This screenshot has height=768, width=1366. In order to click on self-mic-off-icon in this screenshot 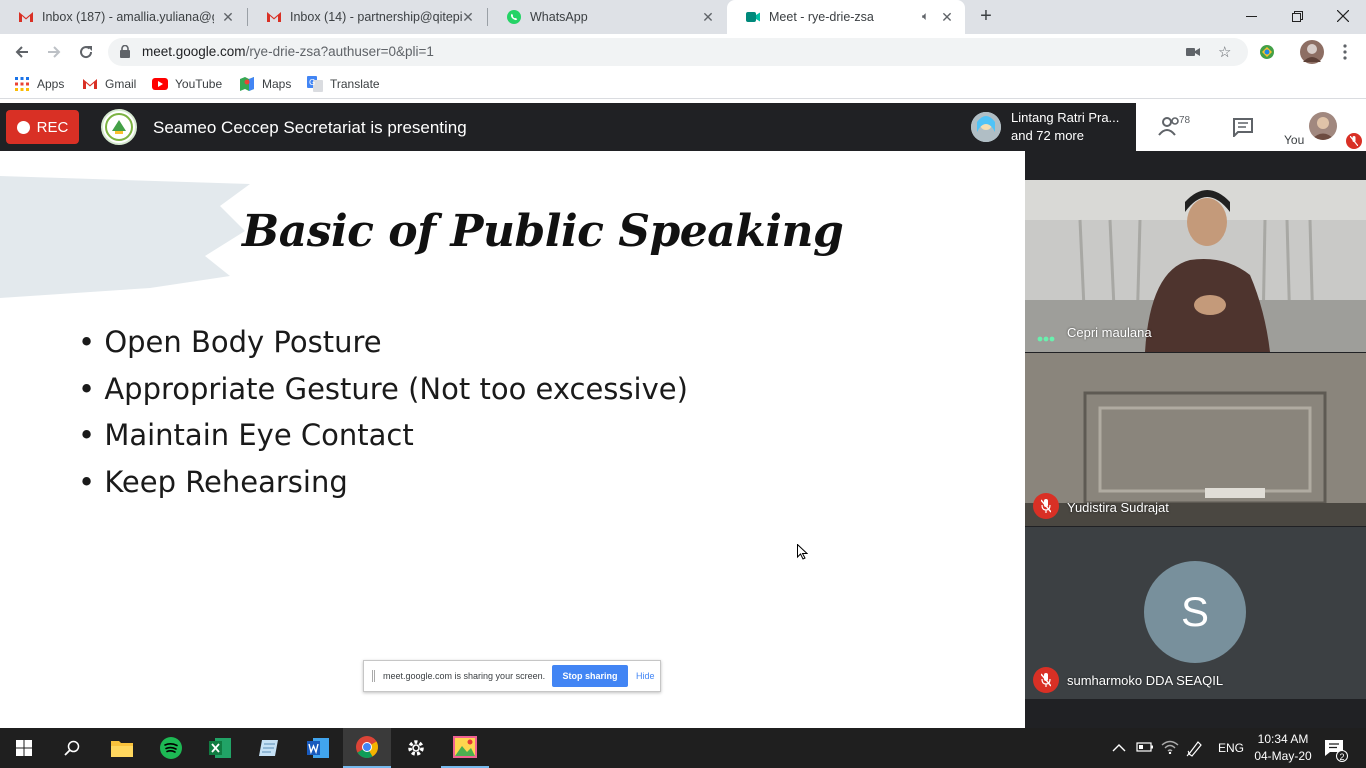, I will do `click(1354, 141)`.